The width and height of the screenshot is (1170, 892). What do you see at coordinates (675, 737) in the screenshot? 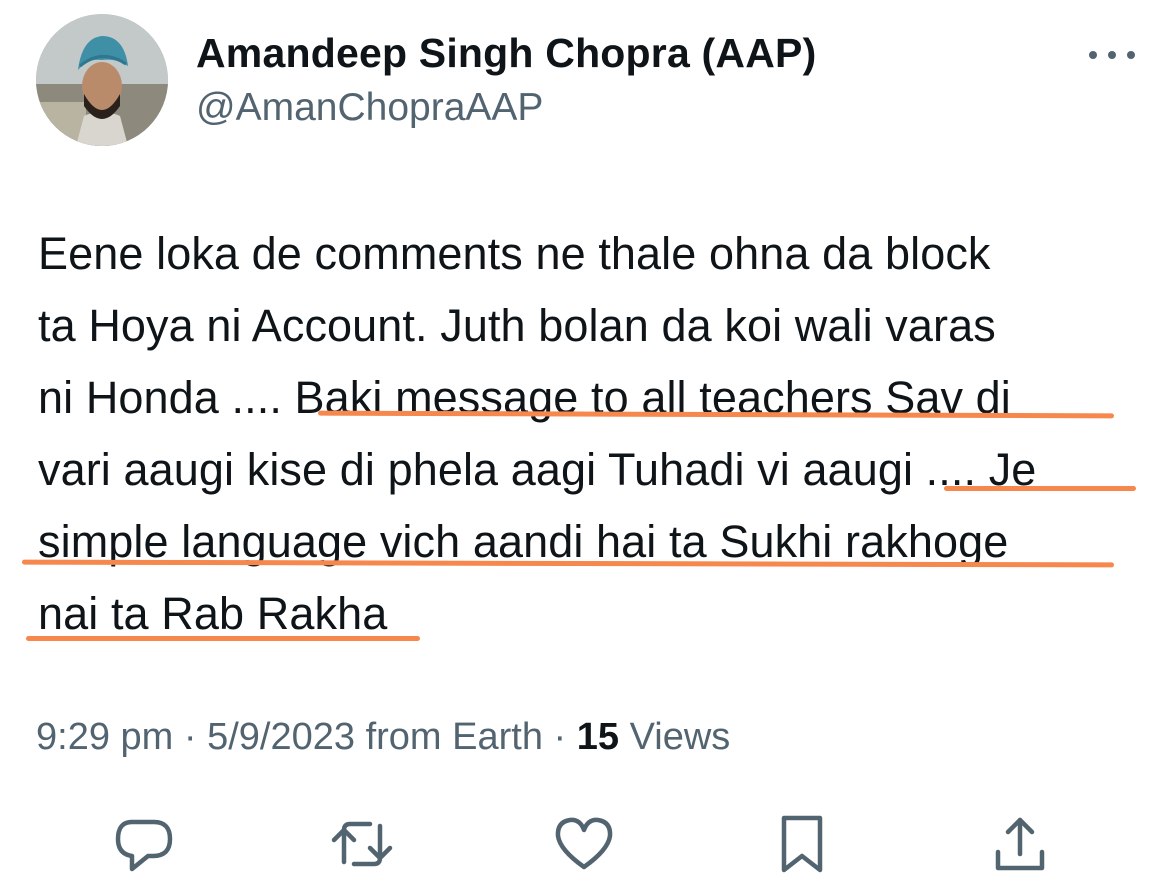
I see `views-label: Views` at bounding box center [675, 737].